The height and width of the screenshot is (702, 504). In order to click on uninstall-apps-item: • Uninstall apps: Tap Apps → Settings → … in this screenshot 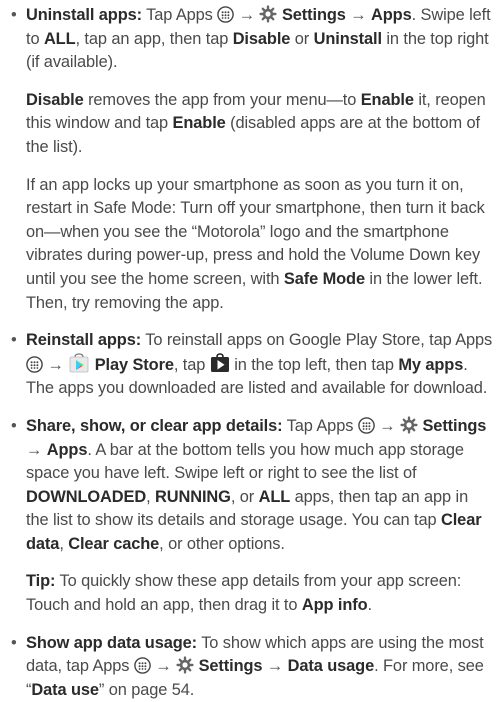, I will do `click(252, 39)`.